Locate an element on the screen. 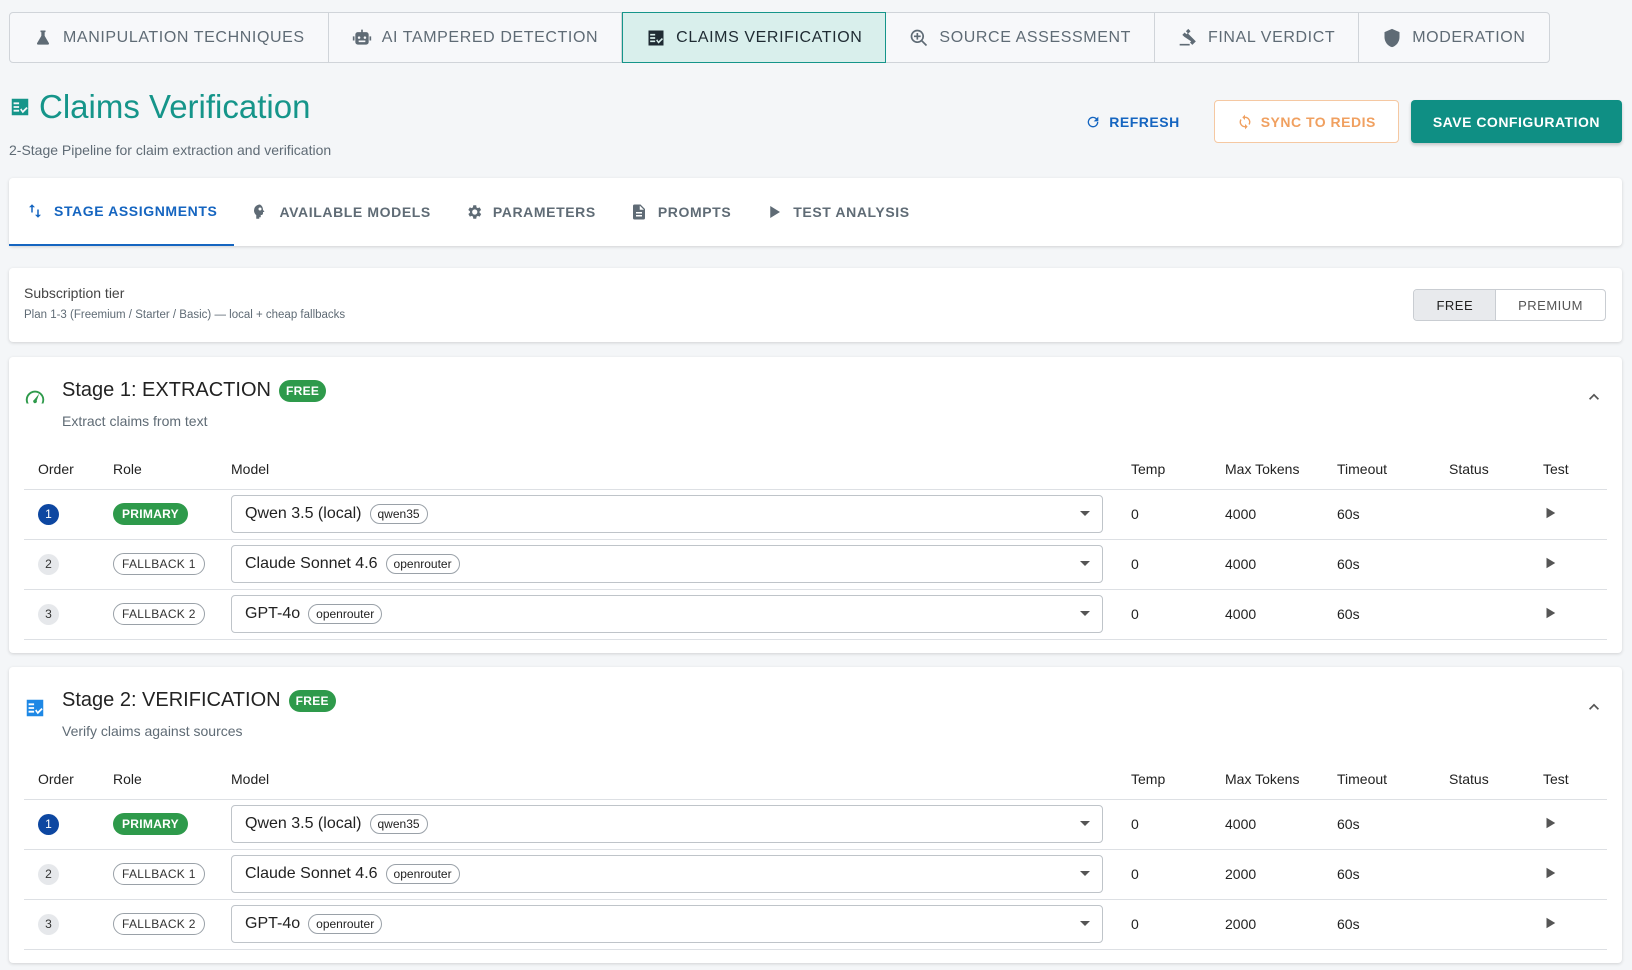  tier-toggle: FREE PREMIUM is located at coordinates (1509, 305).